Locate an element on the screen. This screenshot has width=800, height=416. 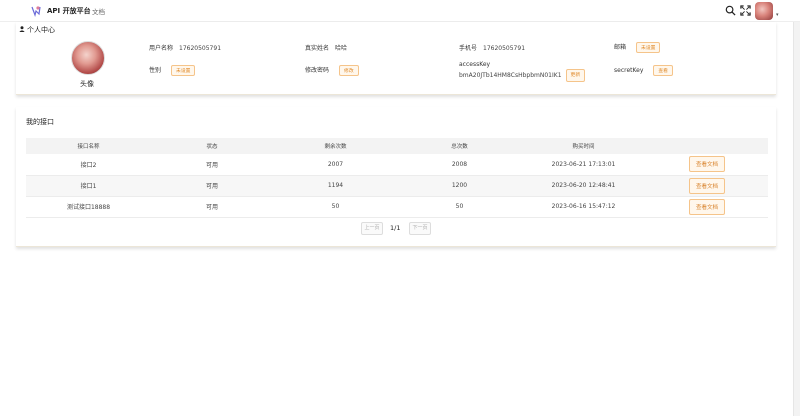
phone-value: 17620505791 is located at coordinates (504, 48).